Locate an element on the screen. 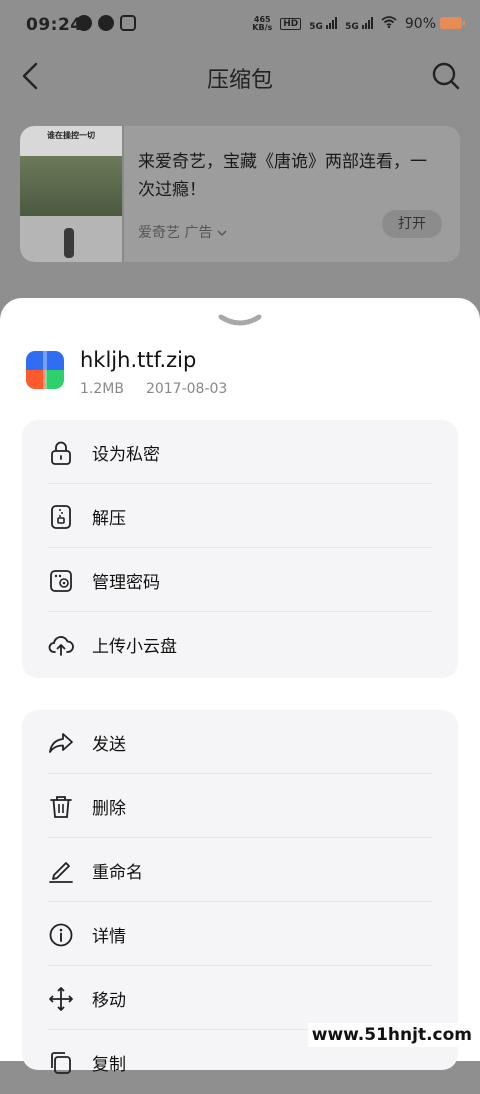 The image size is (480, 1094). action-send: 发送 is located at coordinates (240, 742).